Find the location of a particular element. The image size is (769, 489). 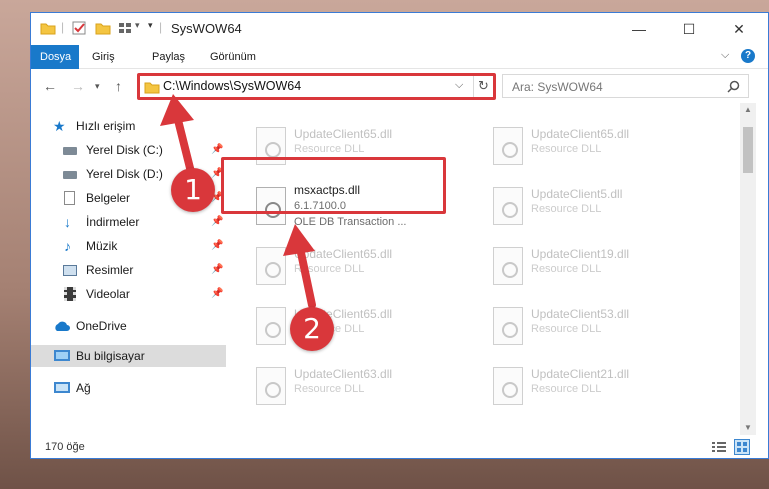

file-name: UpdateClient53.dll is located at coordinates (580, 314).